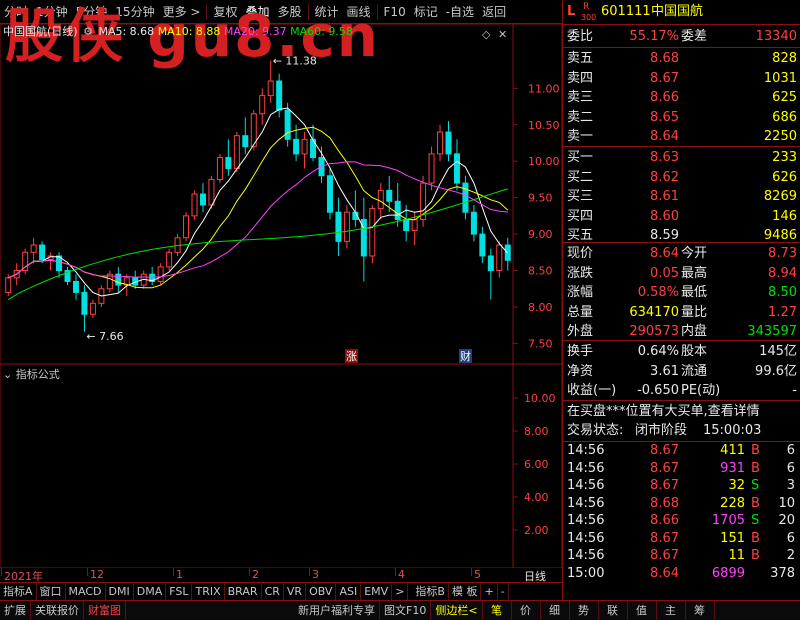 The height and width of the screenshot is (620, 800). I want to click on indicator-tab-14: 指标B, so click(430, 591).